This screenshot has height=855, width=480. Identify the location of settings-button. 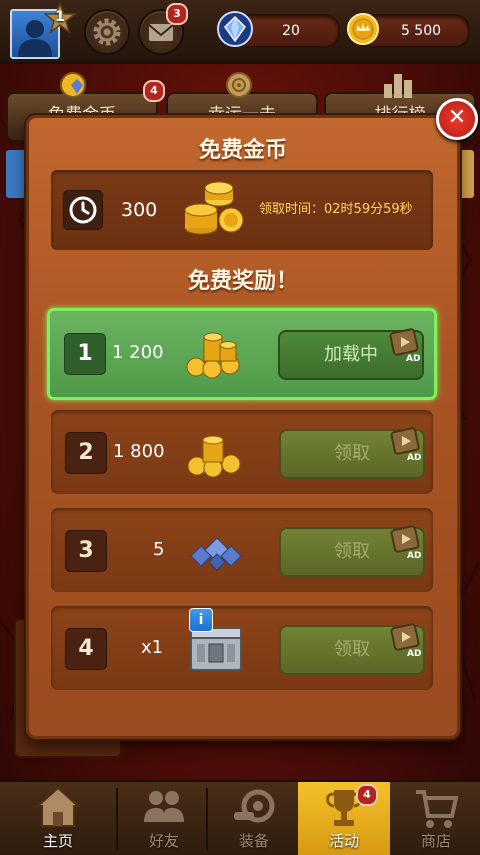
(107, 32).